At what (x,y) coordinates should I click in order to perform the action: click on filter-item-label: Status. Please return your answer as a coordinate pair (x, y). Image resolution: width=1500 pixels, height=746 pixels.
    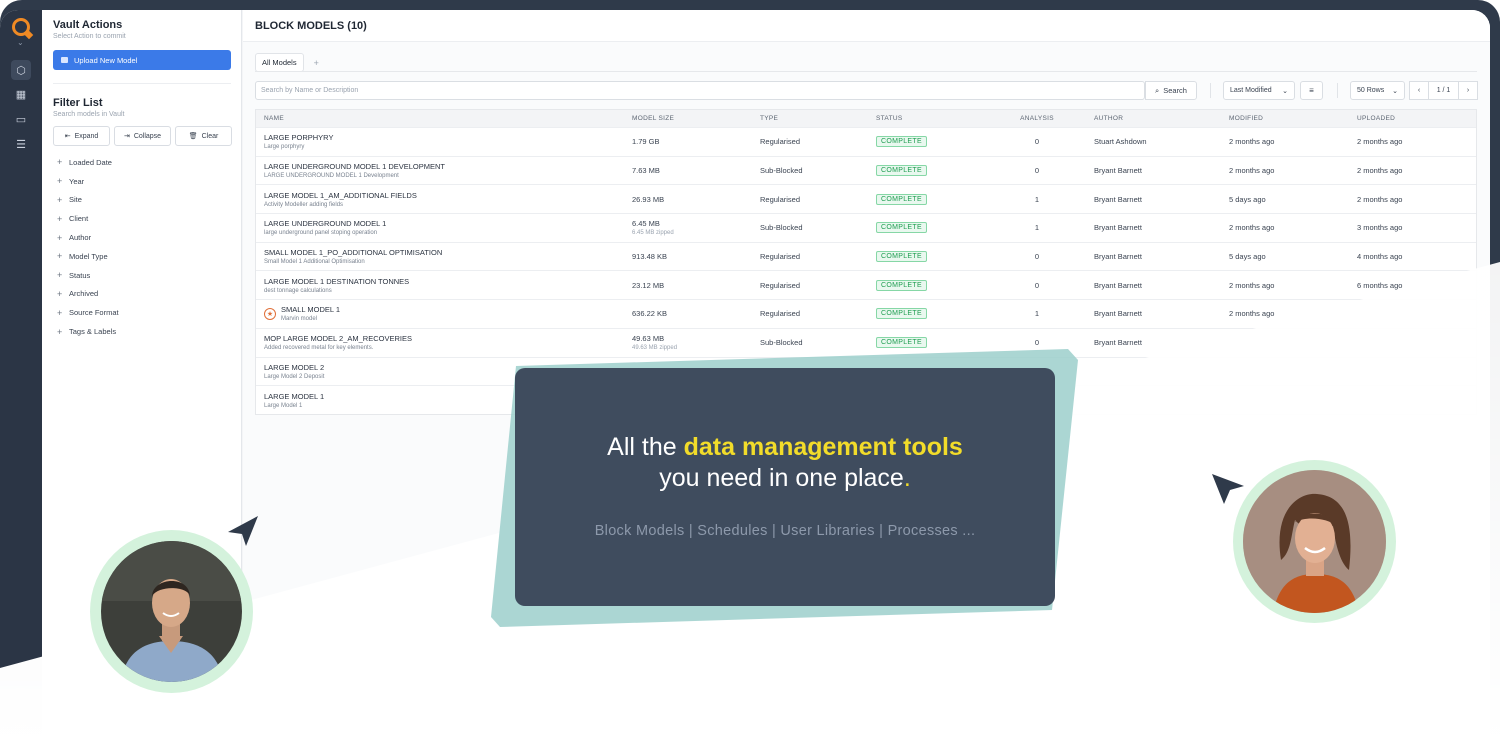
    Looking at the image, I should click on (80, 275).